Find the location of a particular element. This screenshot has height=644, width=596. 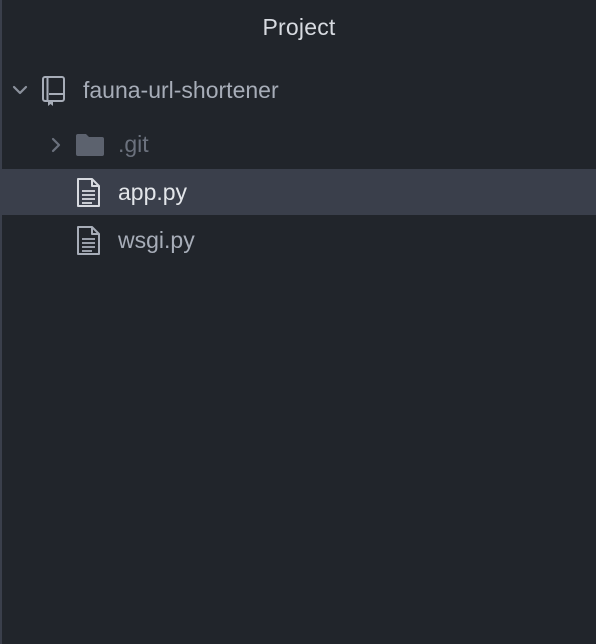

tree-item-app-py: app.py is located at coordinates (299, 192).